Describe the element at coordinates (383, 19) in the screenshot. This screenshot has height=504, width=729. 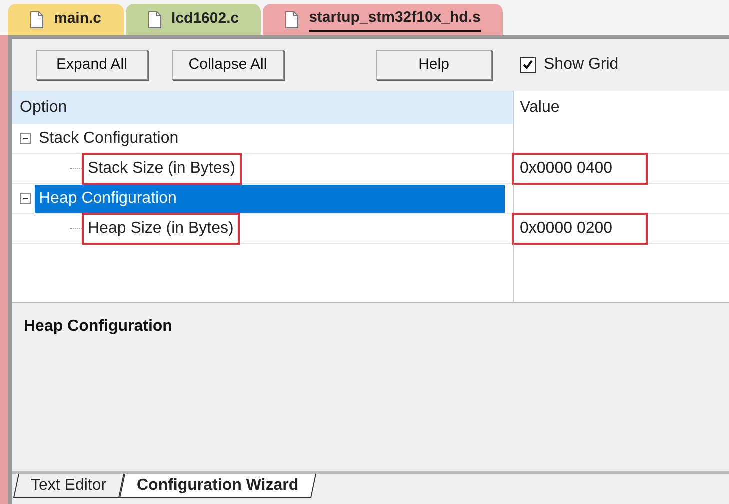
I see `file-tab: startup_stm32f10x_hd.s` at that location.